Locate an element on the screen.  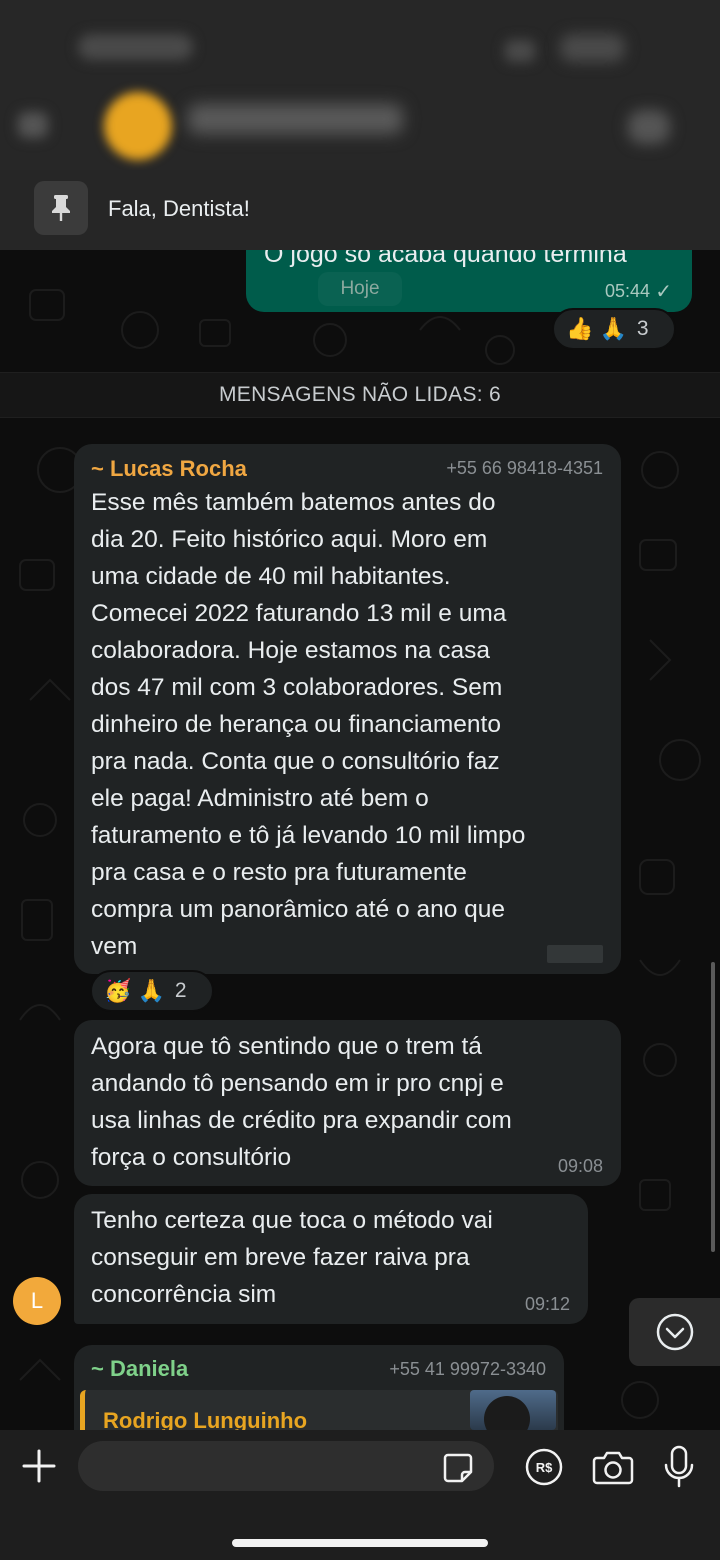
header-action-button is located at coordinates (649, 127).